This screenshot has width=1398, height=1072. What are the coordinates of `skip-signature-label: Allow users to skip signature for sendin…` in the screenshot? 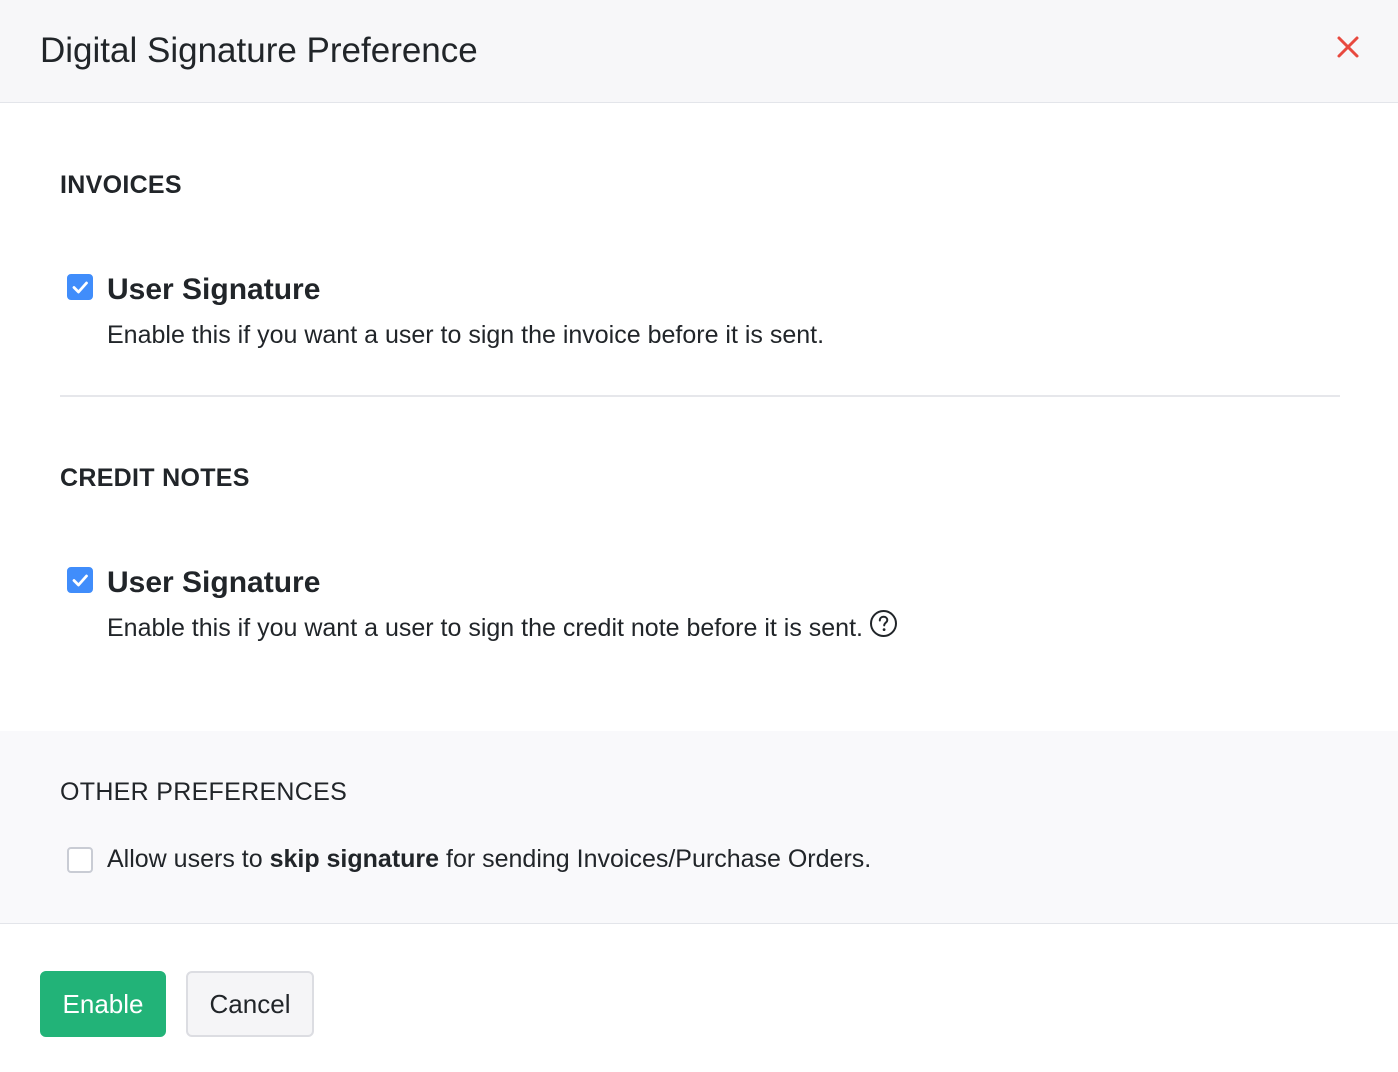 It's located at (489, 859).